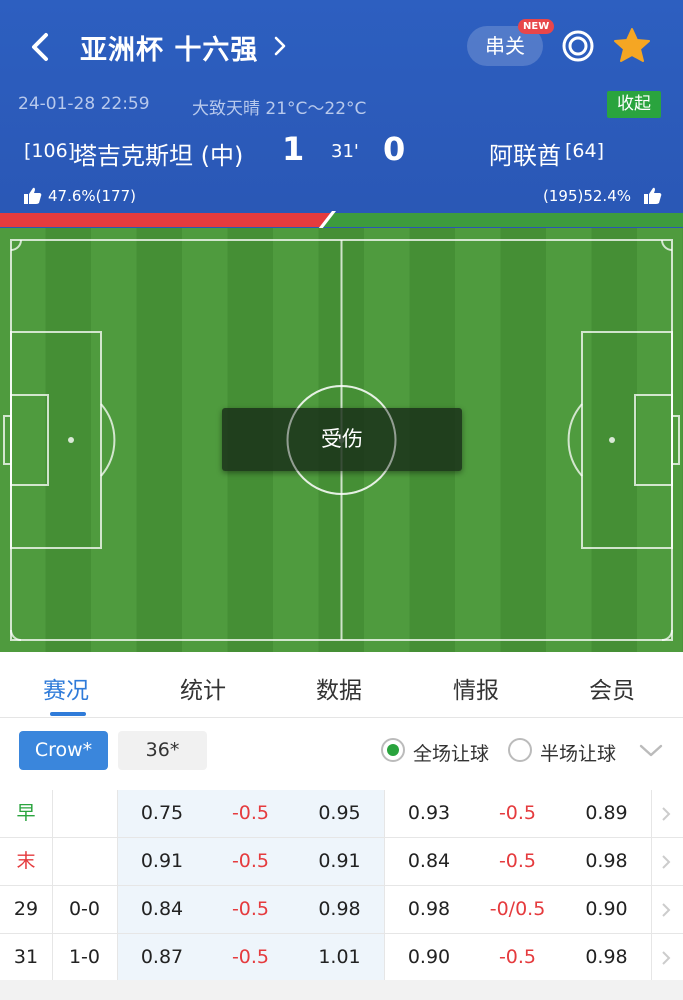 The height and width of the screenshot is (1000, 683). What do you see at coordinates (606, 813) in the screenshot?
I see `odds-away: 0.89` at bounding box center [606, 813].